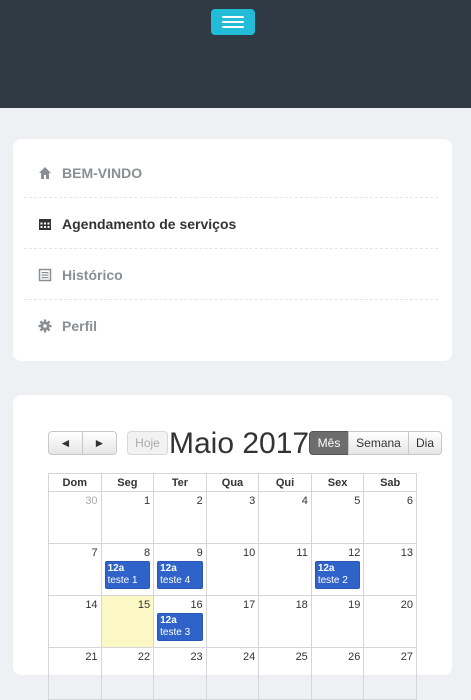 Image resolution: width=471 pixels, height=700 pixels. I want to click on day-cell: 16 12a teste 3, so click(180, 621).